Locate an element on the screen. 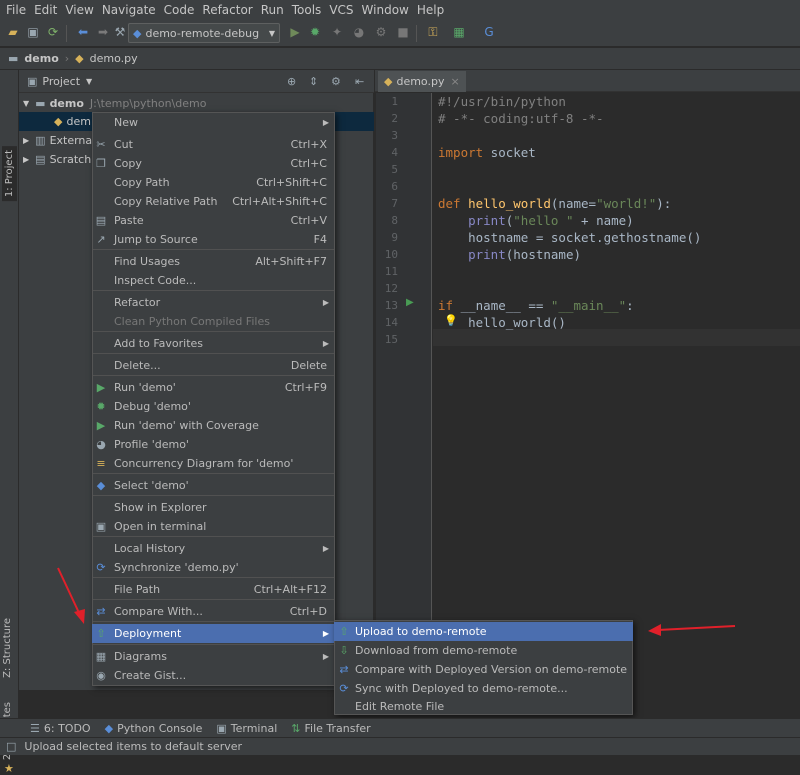 The height and width of the screenshot is (775, 800). context-menu-item: ▤ Paste Ctrl+V is located at coordinates (213, 220).